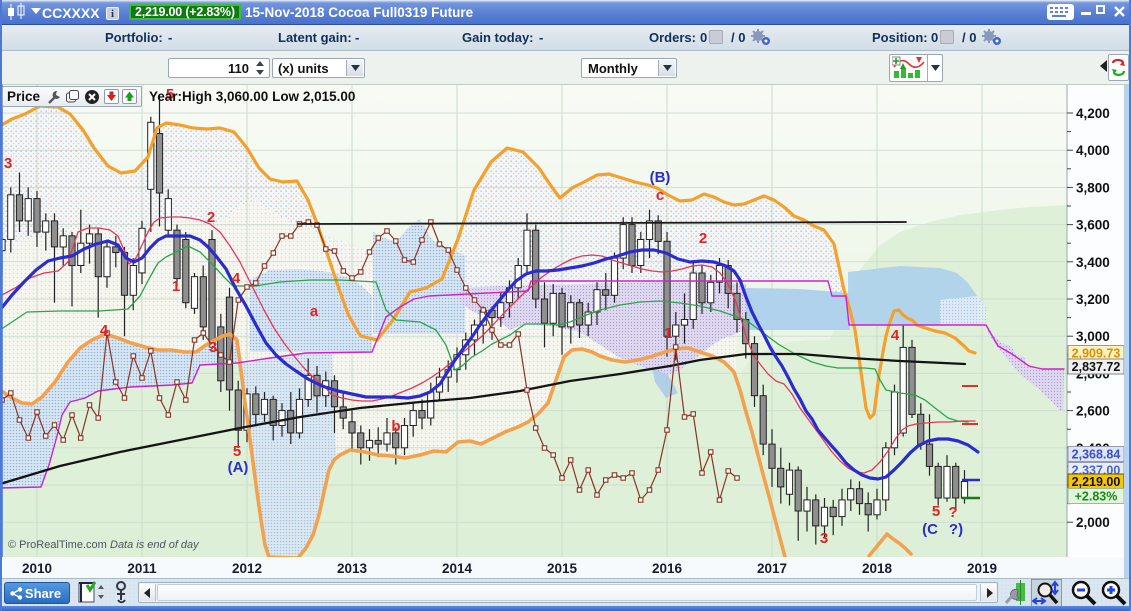 The height and width of the screenshot is (611, 1131). I want to click on svg-text: c, so click(660, 195).